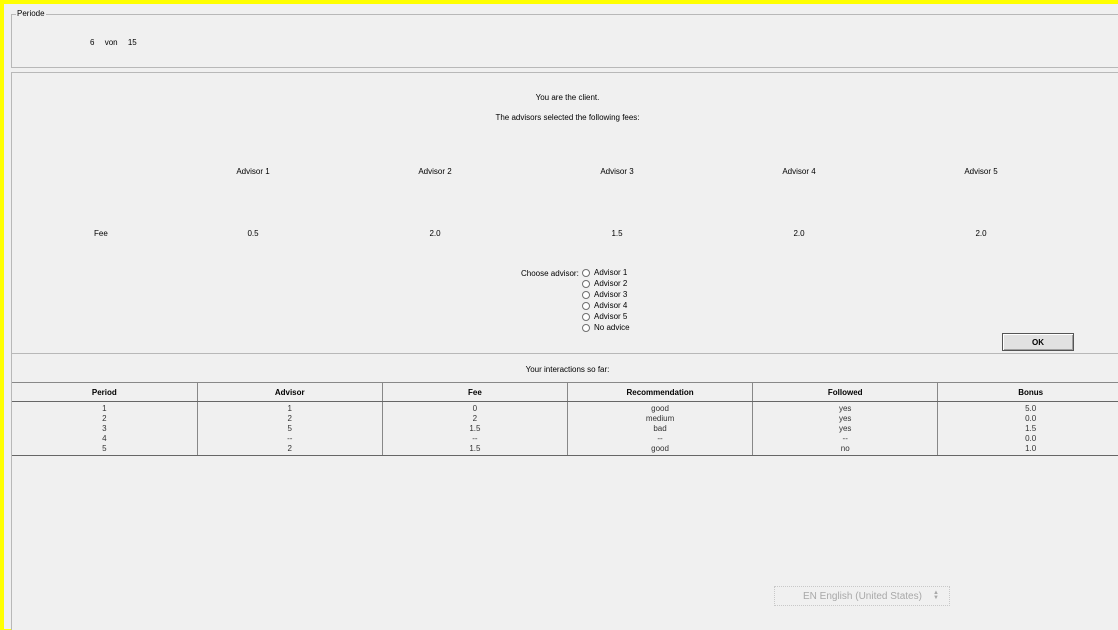 The image size is (1118, 630). Describe the element at coordinates (659, 392) in the screenshot. I see `column-header-recommendation: Recommendation` at that location.